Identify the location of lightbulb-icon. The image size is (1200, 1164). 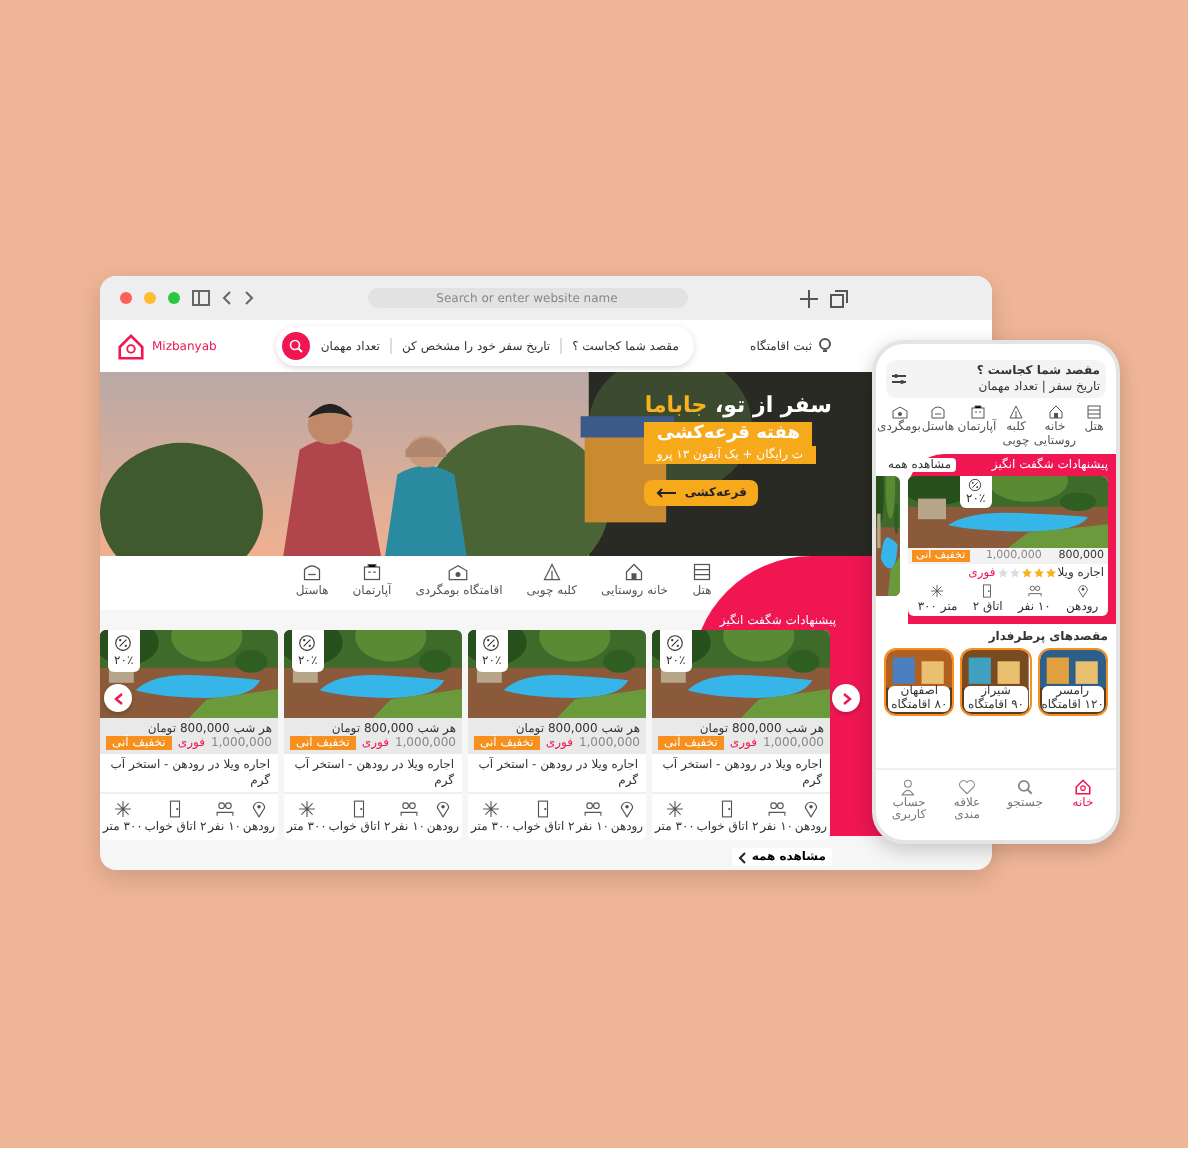
(825, 346).